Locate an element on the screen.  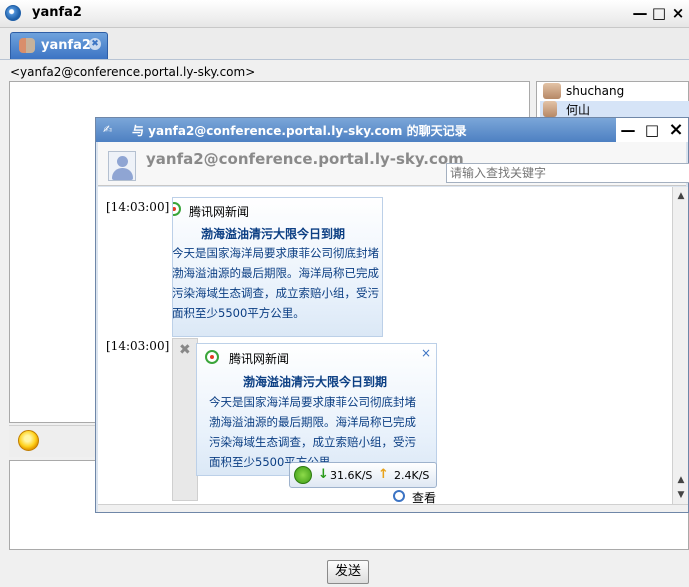
upload-speed: 2.4K/S is located at coordinates (412, 475).